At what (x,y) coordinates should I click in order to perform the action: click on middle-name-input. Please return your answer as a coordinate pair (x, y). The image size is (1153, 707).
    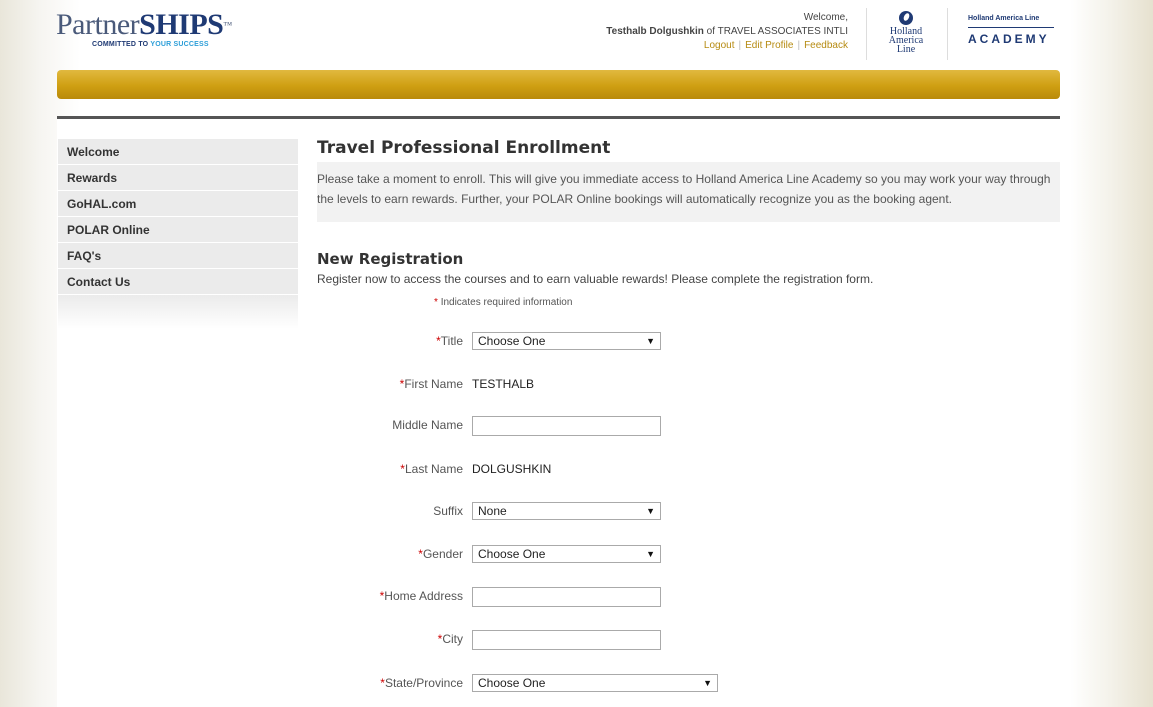
    Looking at the image, I should click on (566, 426).